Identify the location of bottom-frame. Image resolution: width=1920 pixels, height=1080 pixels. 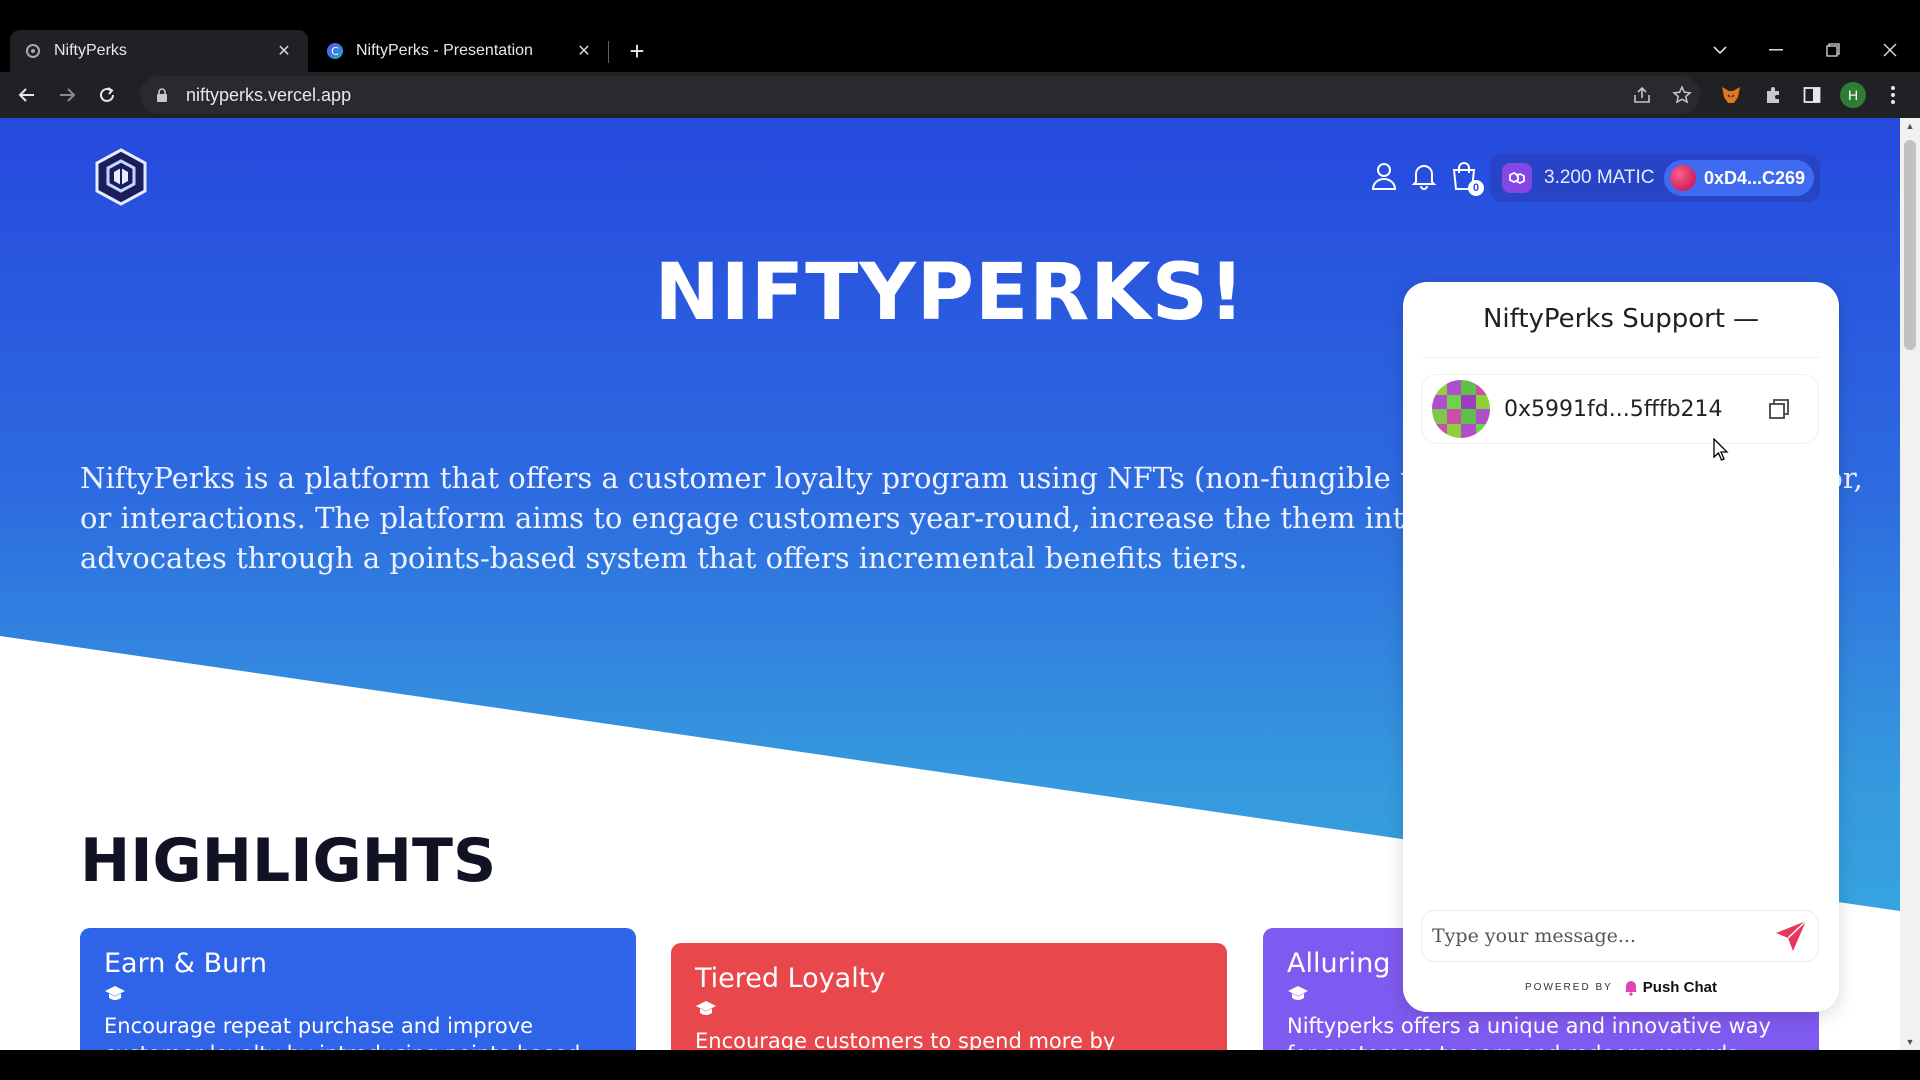
(960, 1065).